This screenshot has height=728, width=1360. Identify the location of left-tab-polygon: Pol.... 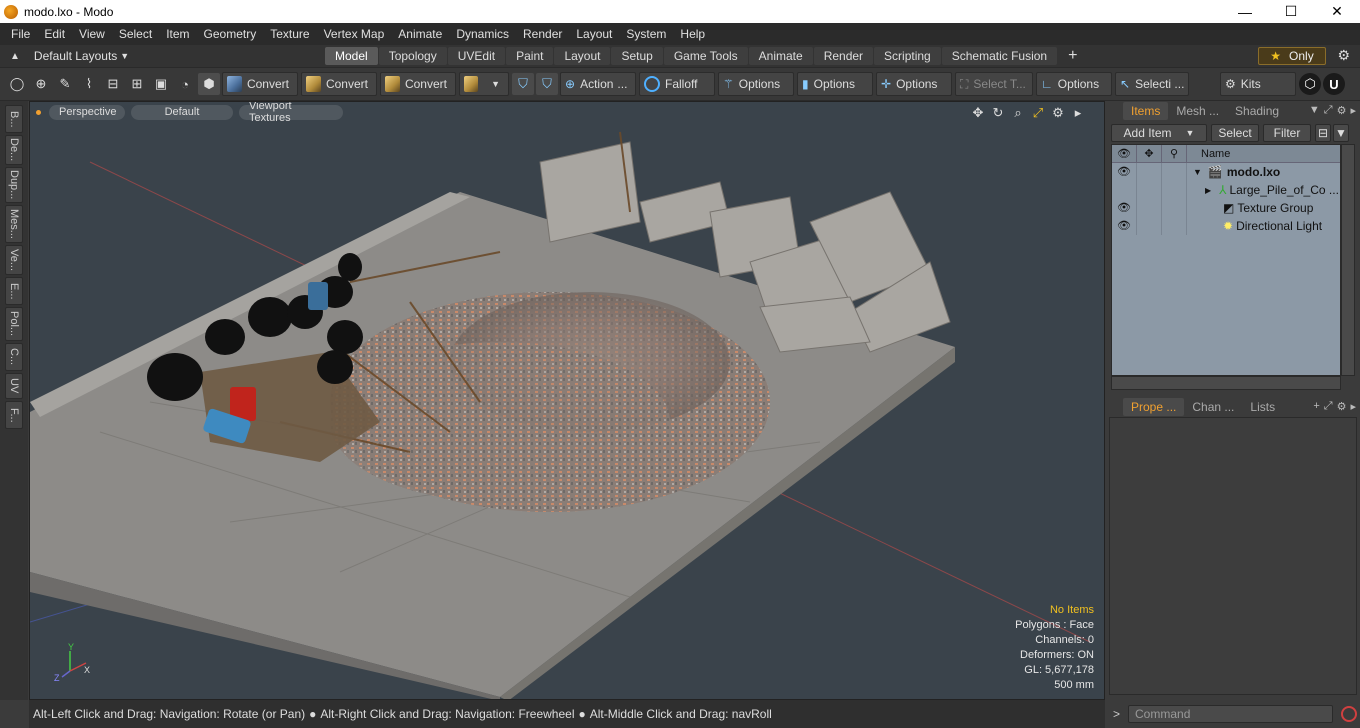
(14, 324).